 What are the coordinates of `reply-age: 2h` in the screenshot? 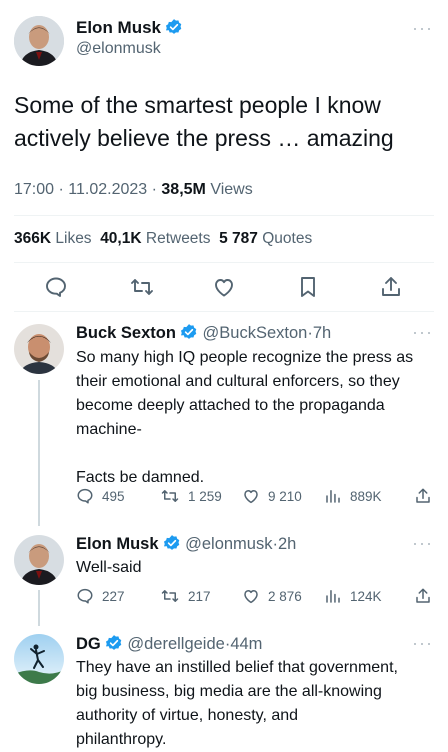 It's located at (287, 544).